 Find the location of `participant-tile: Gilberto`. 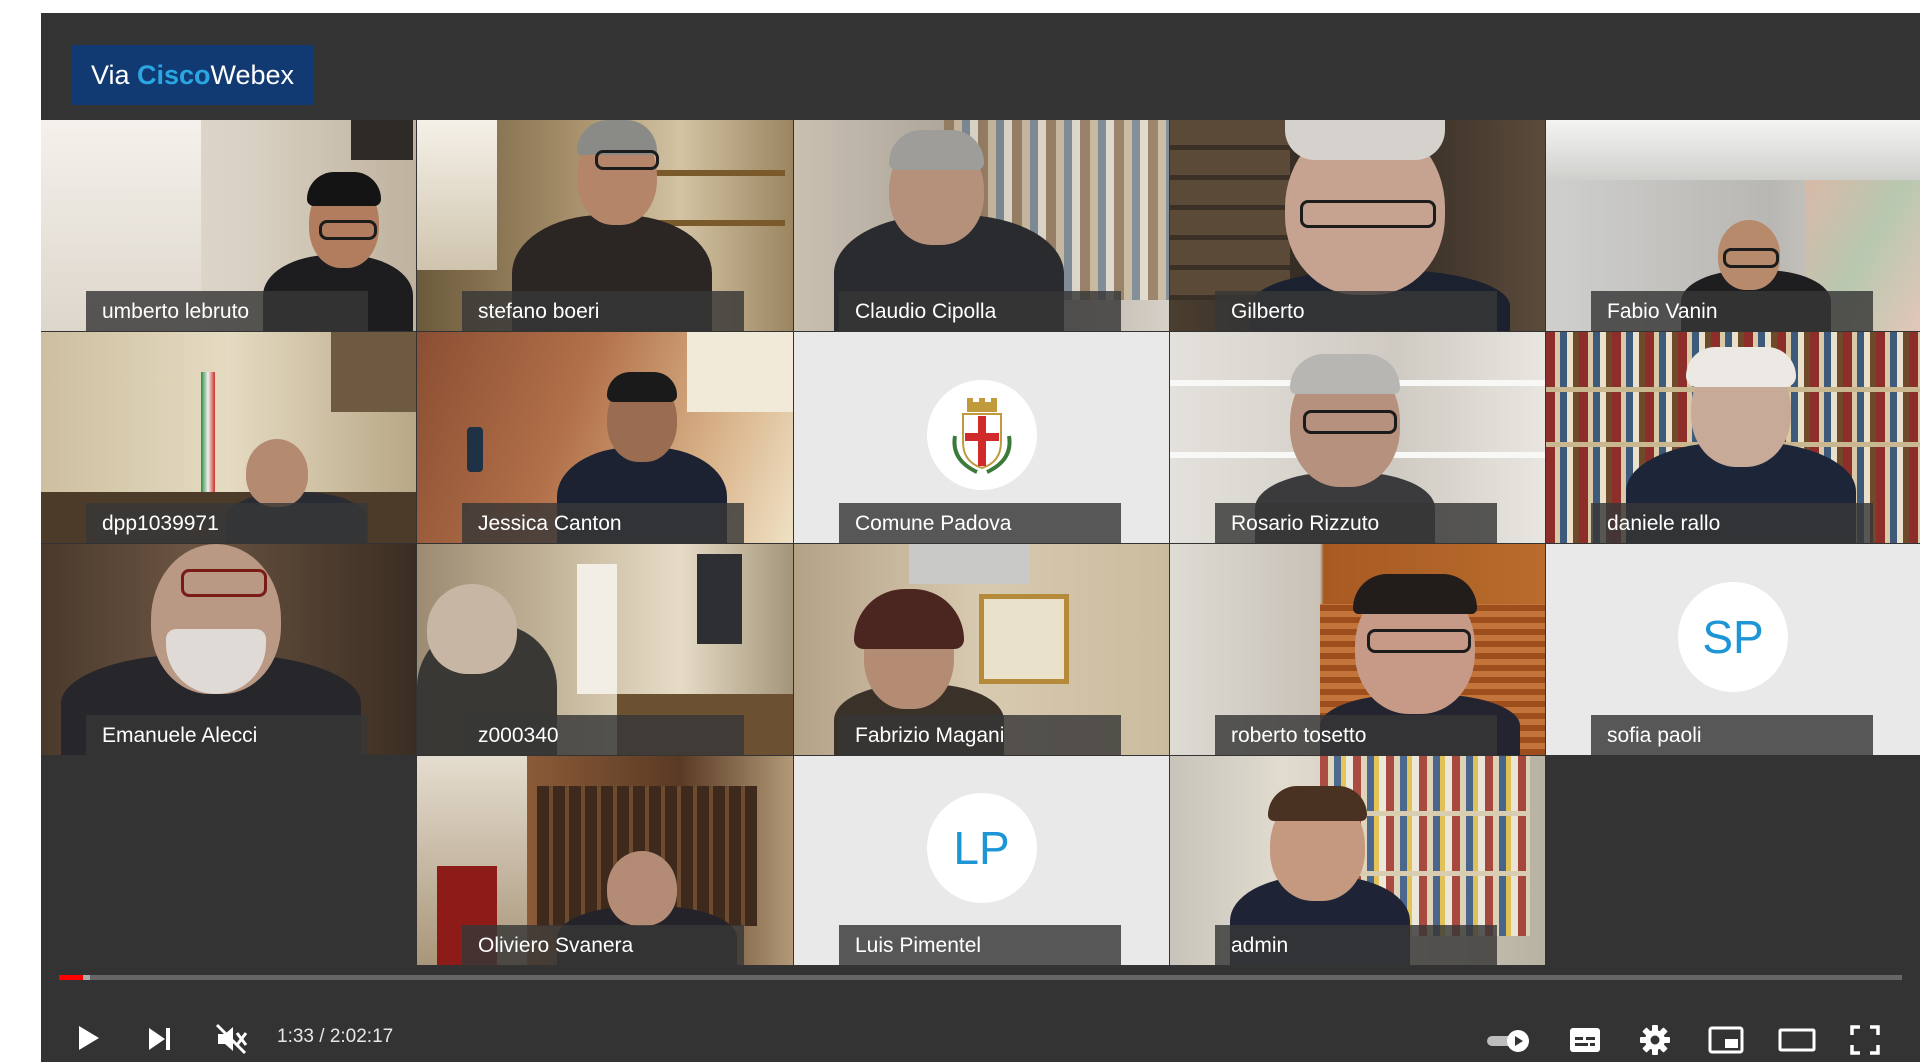

participant-tile: Gilberto is located at coordinates (1357, 225).